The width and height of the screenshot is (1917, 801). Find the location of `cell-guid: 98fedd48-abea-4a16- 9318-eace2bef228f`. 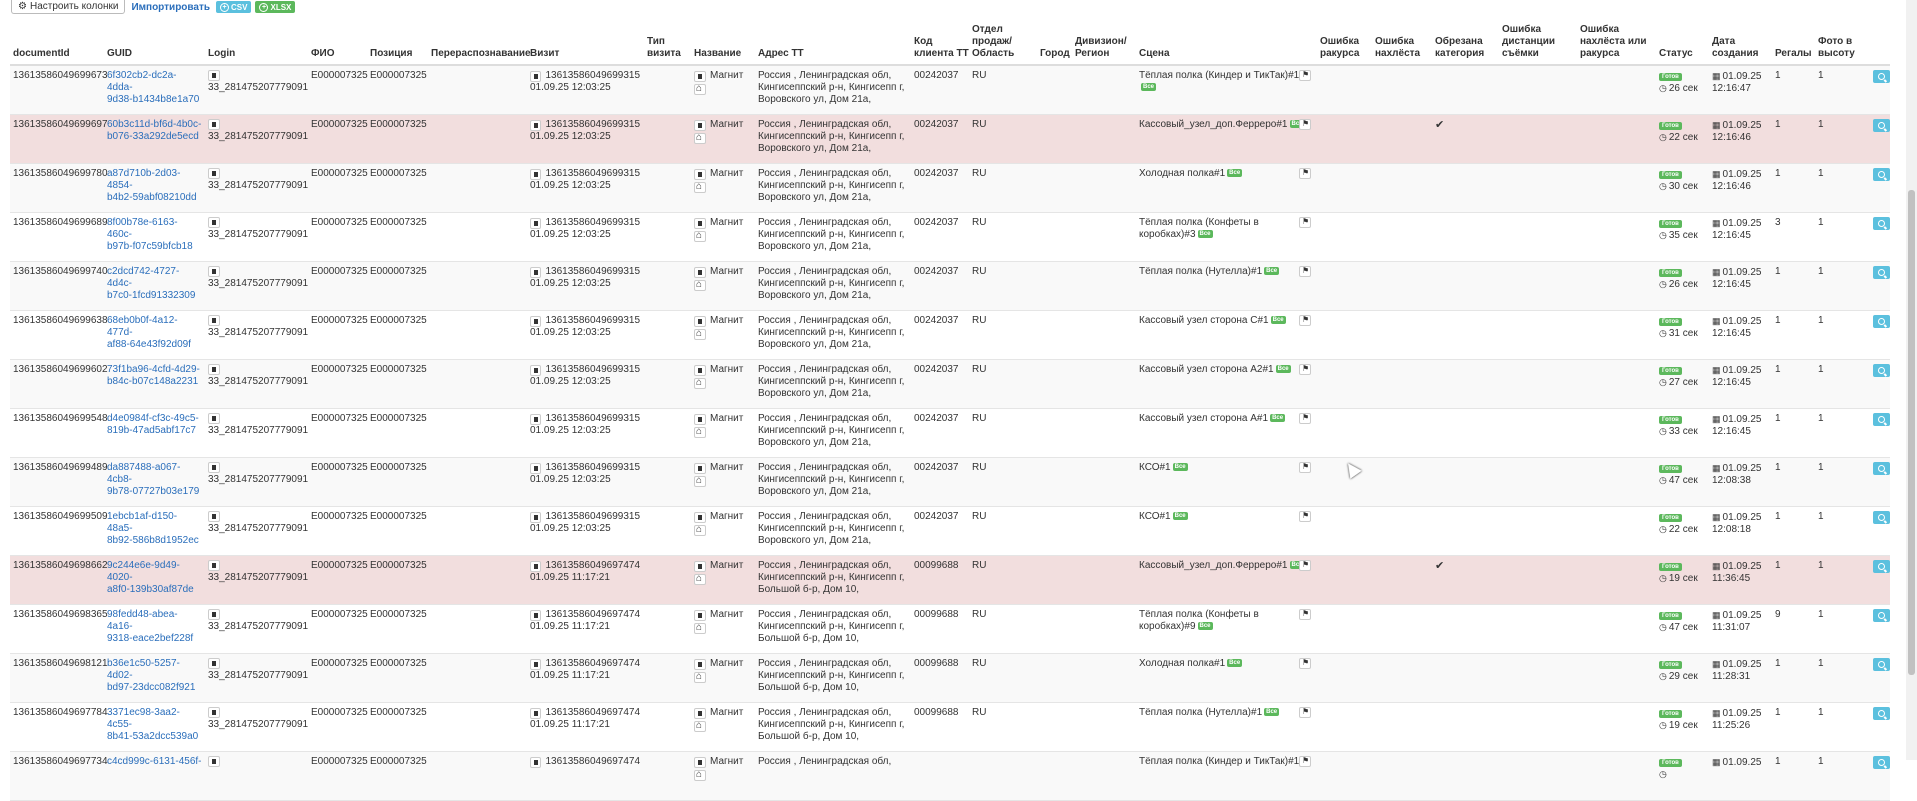

cell-guid: 98fedd48-abea-4a16- 9318-eace2bef228f is located at coordinates (154, 627).